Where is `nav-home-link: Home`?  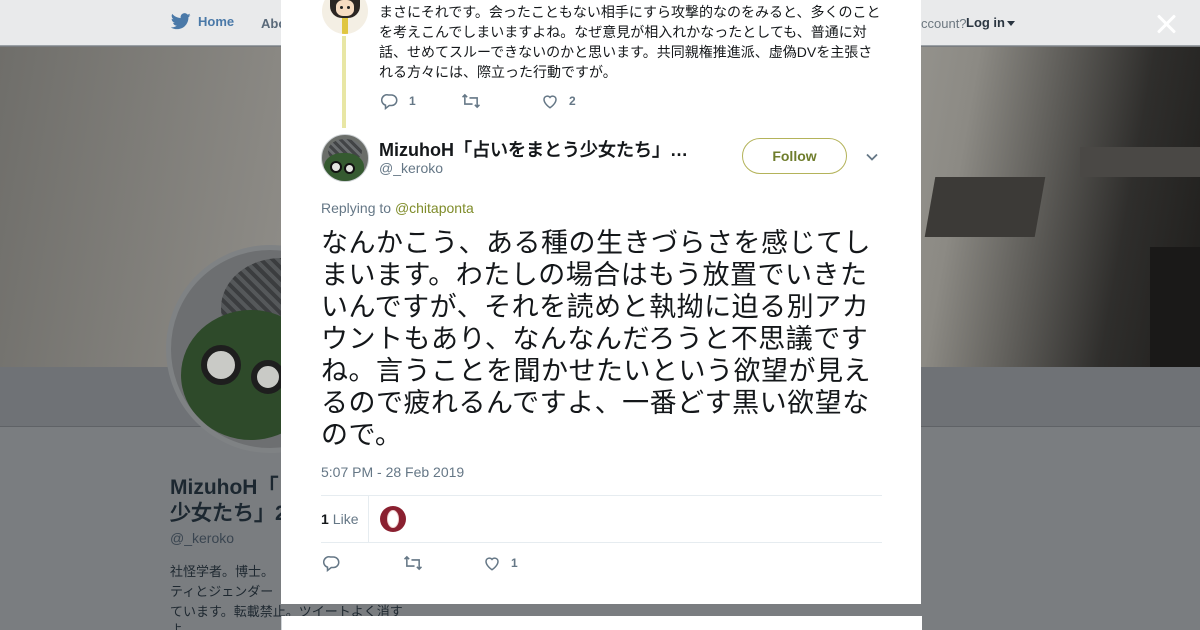 nav-home-link: Home is located at coordinates (202, 21).